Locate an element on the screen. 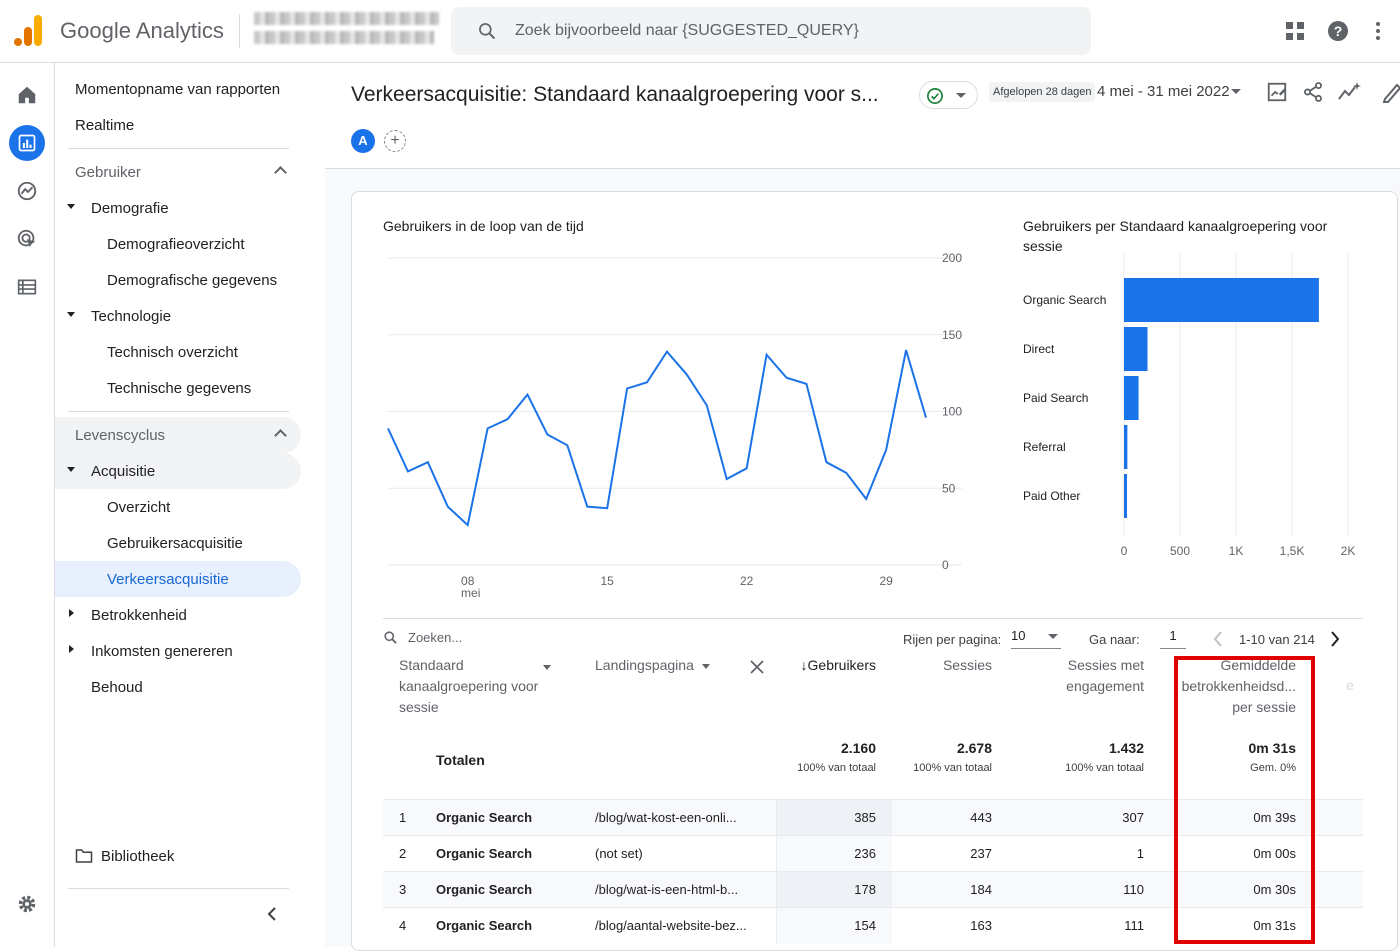 This screenshot has width=1400, height=951. nav-item-technisch-overzicht: Technisch overzicht is located at coordinates (178, 352).